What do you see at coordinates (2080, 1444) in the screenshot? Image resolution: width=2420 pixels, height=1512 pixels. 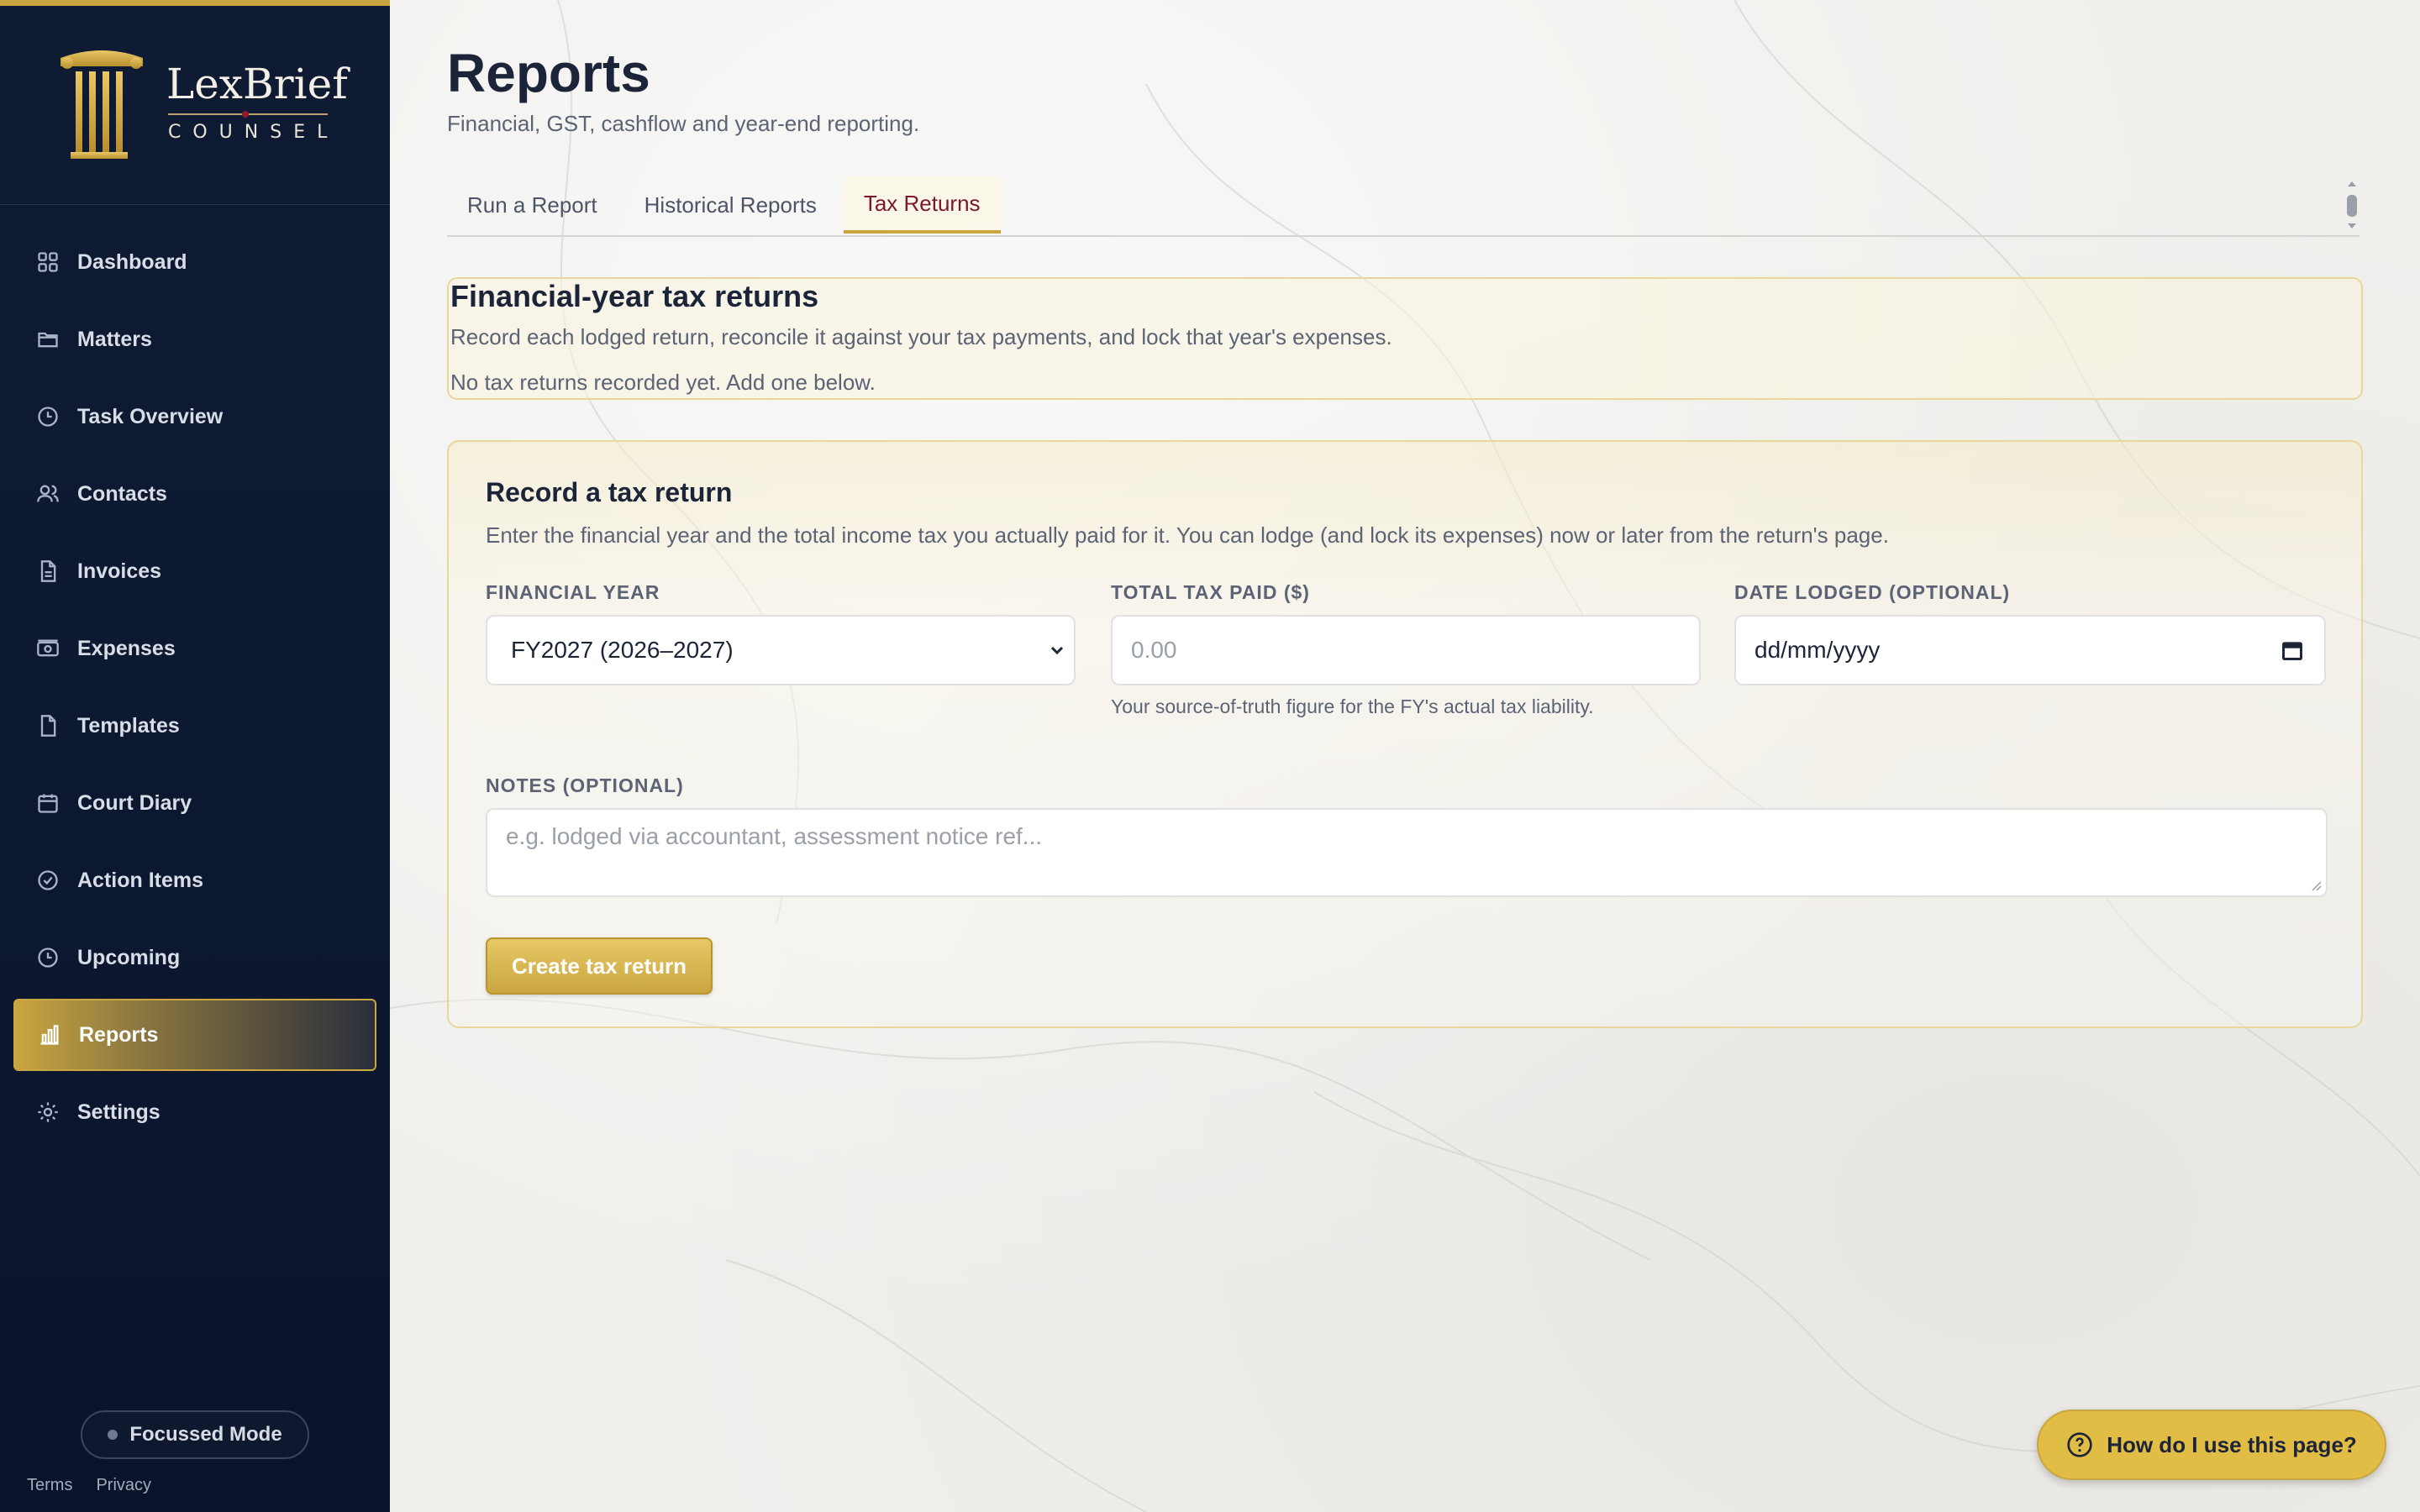 I see `question-circle-icon` at bounding box center [2080, 1444].